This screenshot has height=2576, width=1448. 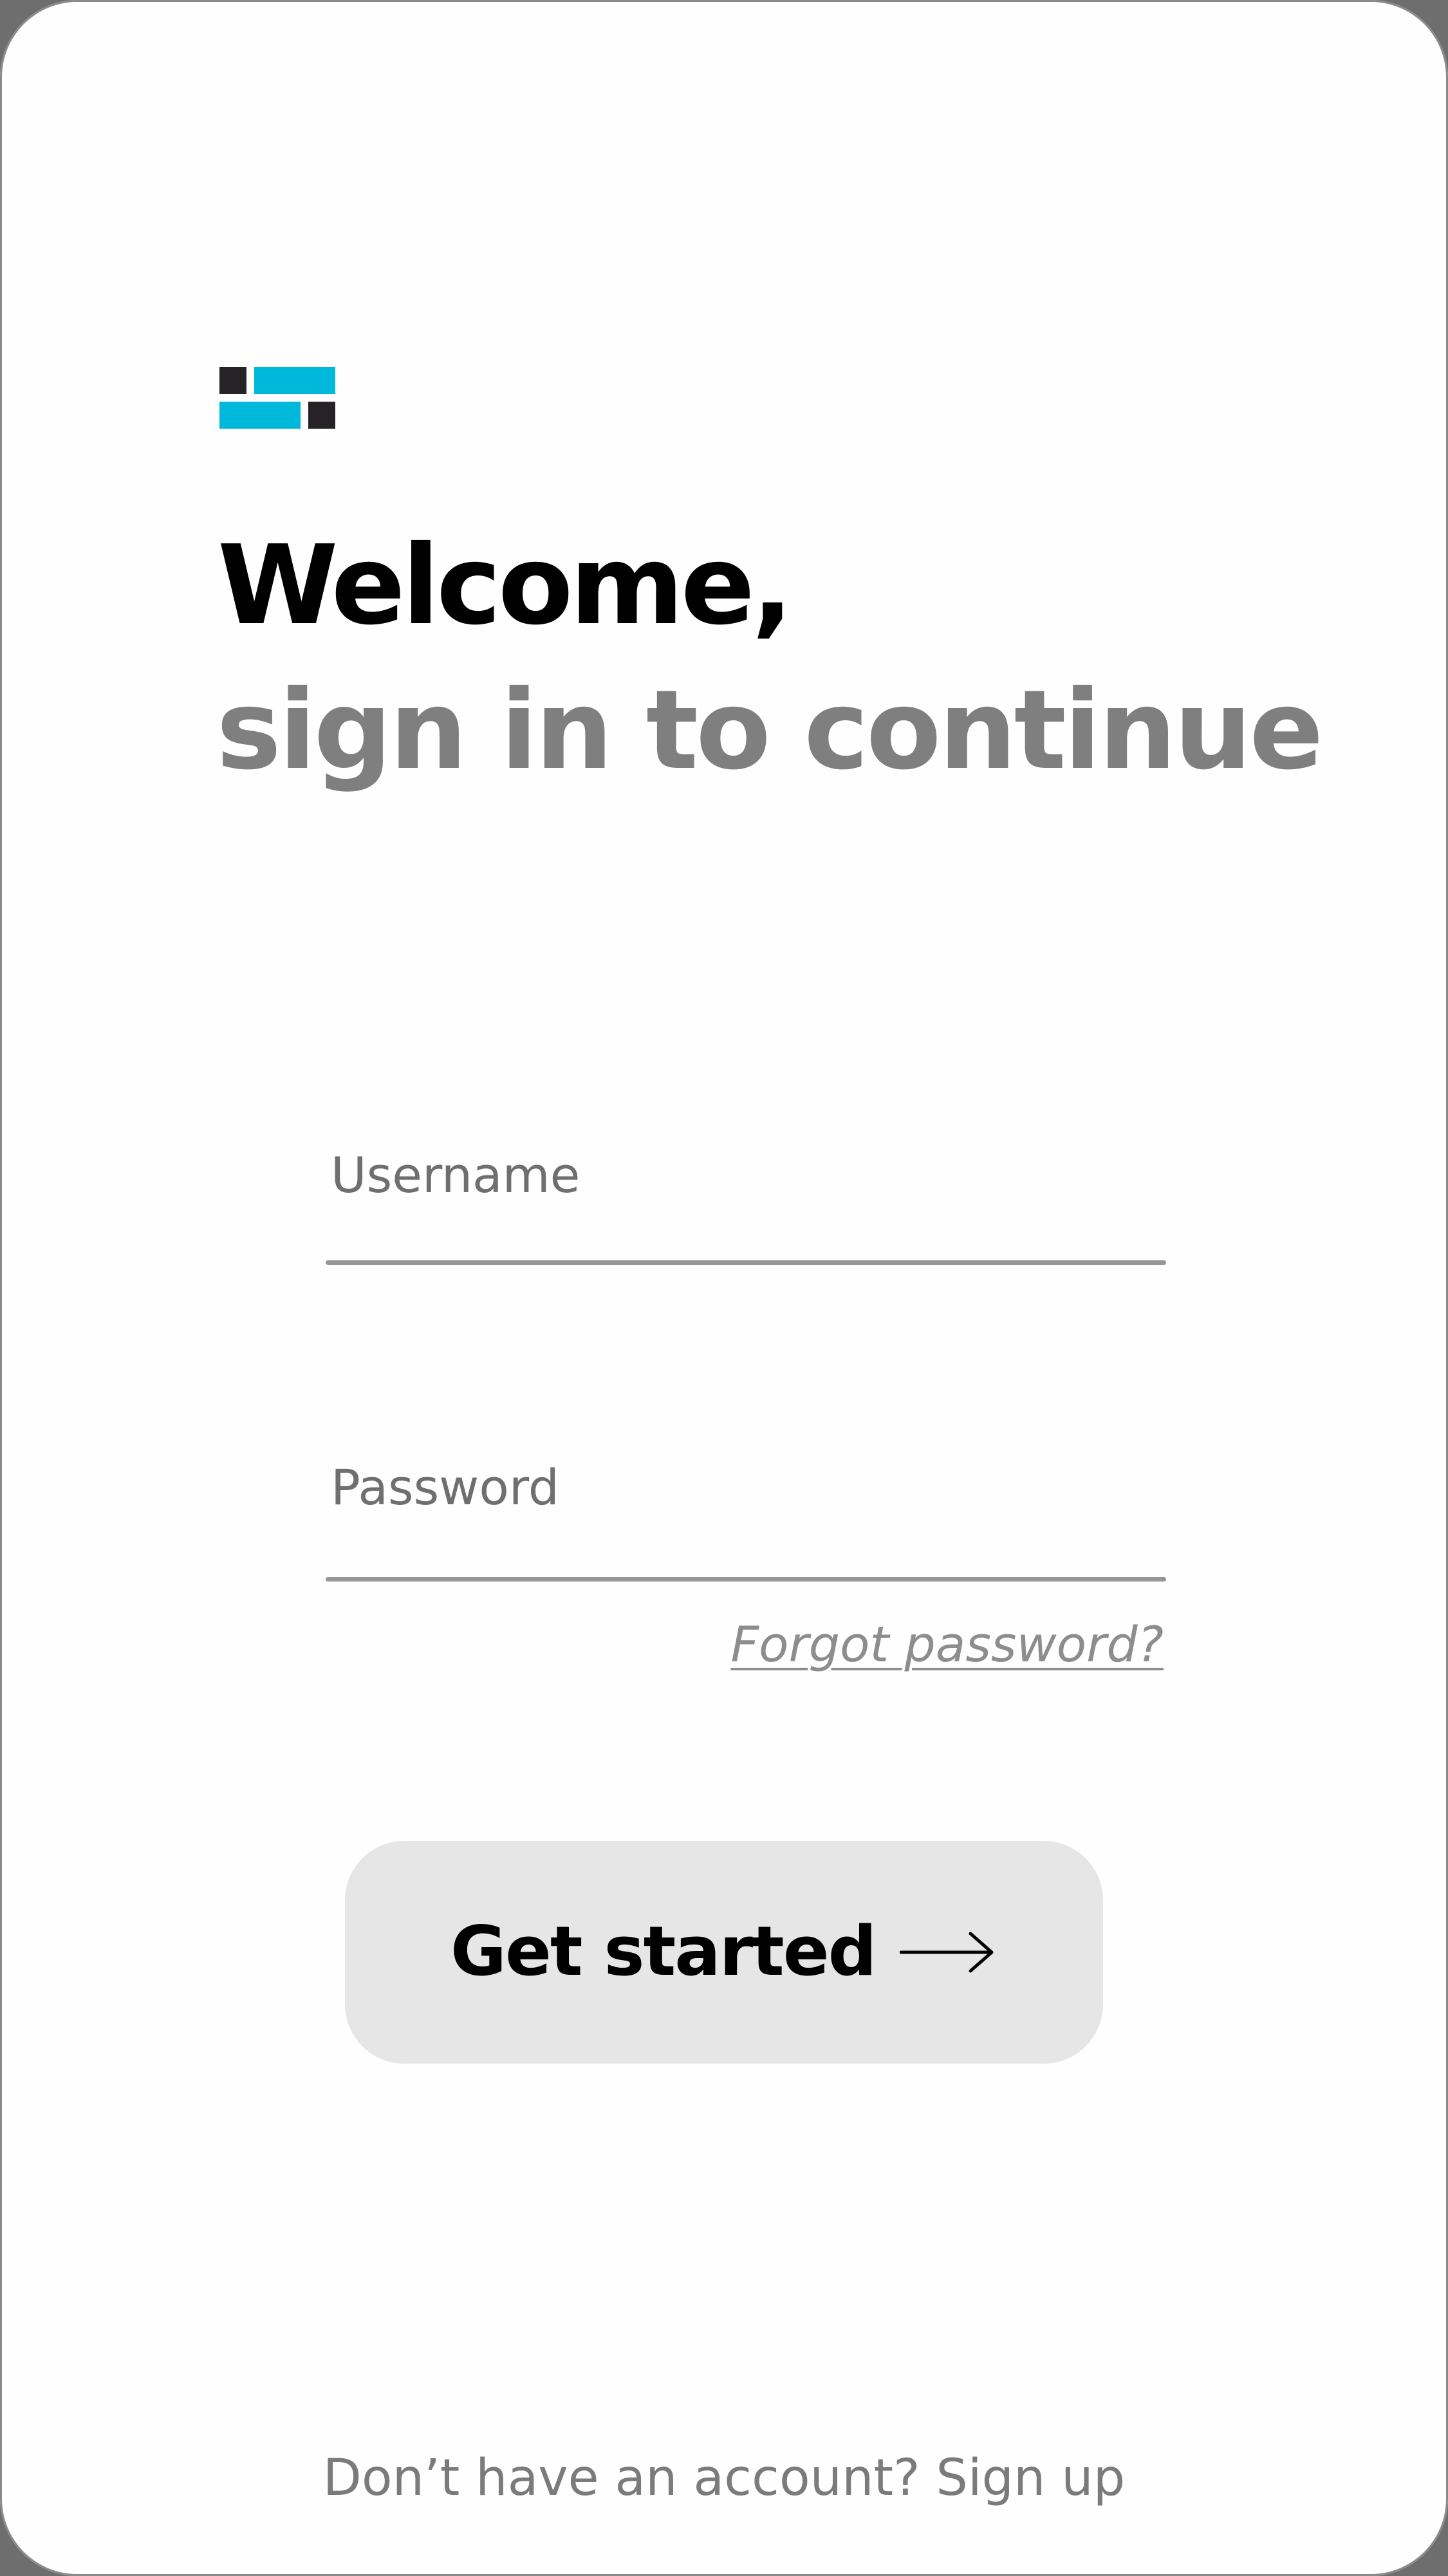 I want to click on signup-question: Don’t have an account?, so click(x=621, y=2478).